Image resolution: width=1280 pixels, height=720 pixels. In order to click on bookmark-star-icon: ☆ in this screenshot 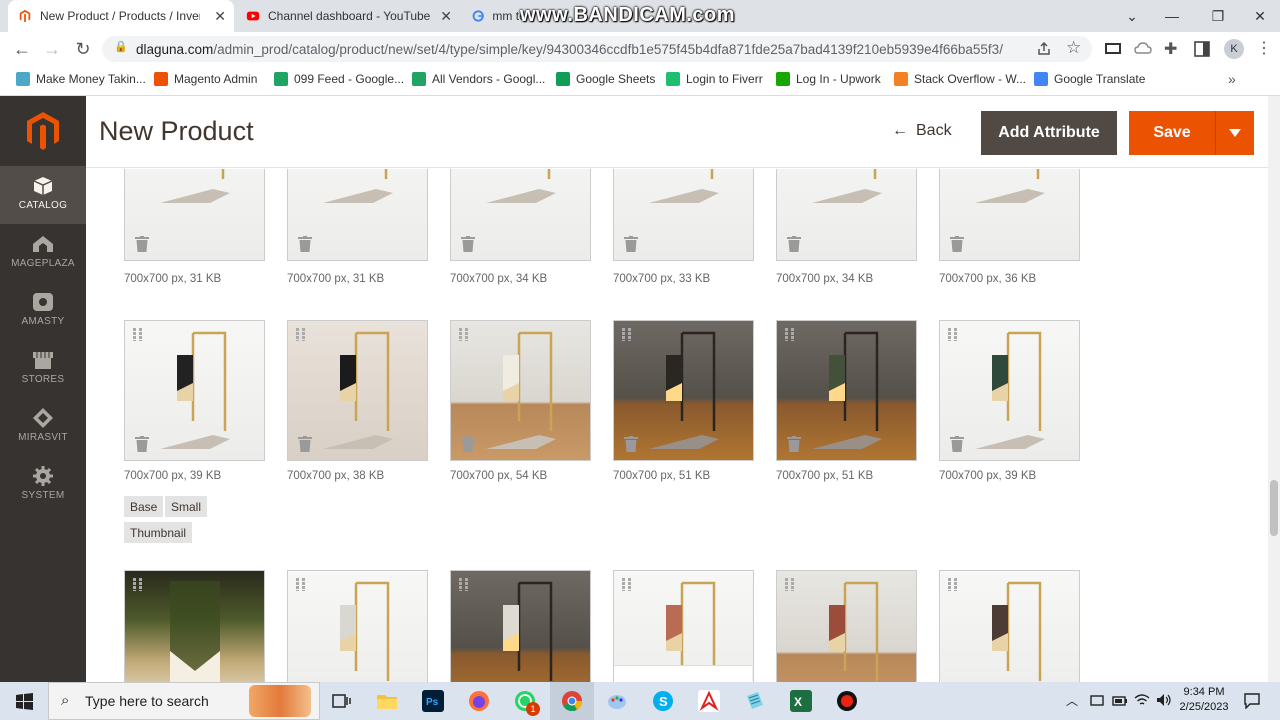, I will do `click(1073, 48)`.